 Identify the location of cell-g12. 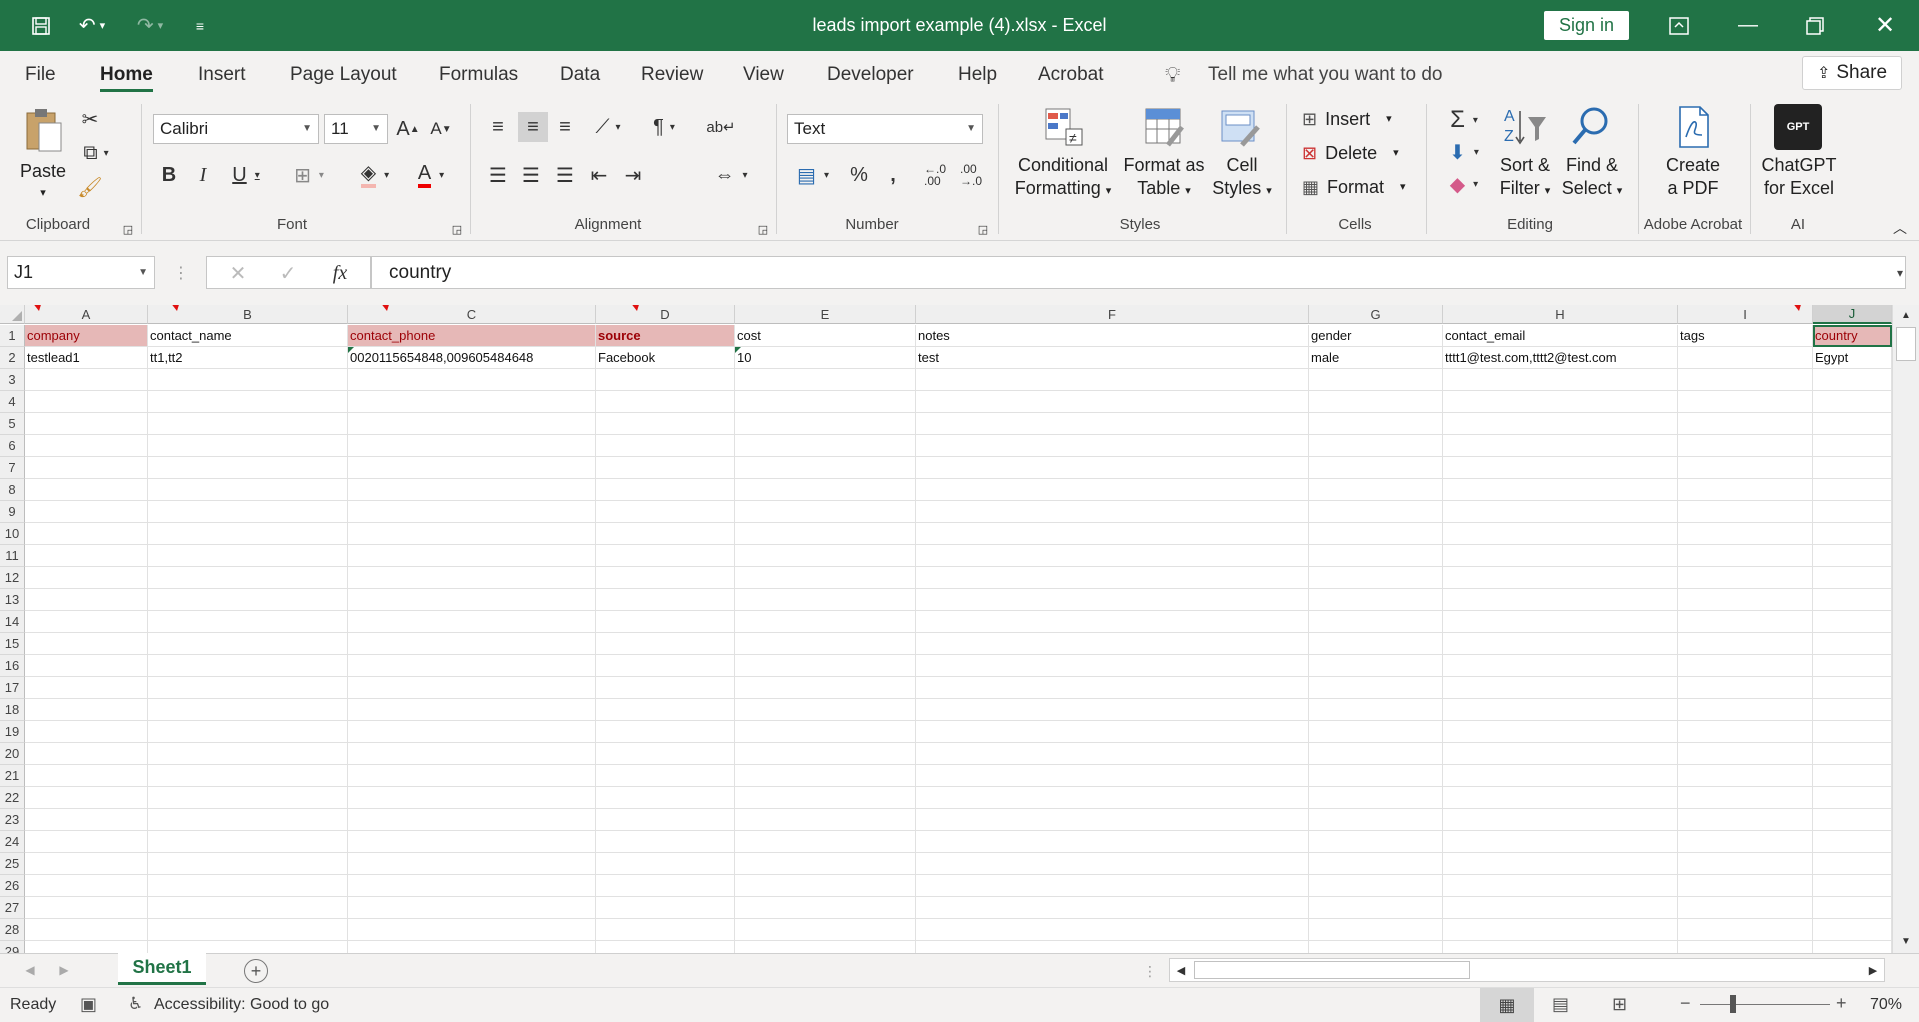
(1376, 578).